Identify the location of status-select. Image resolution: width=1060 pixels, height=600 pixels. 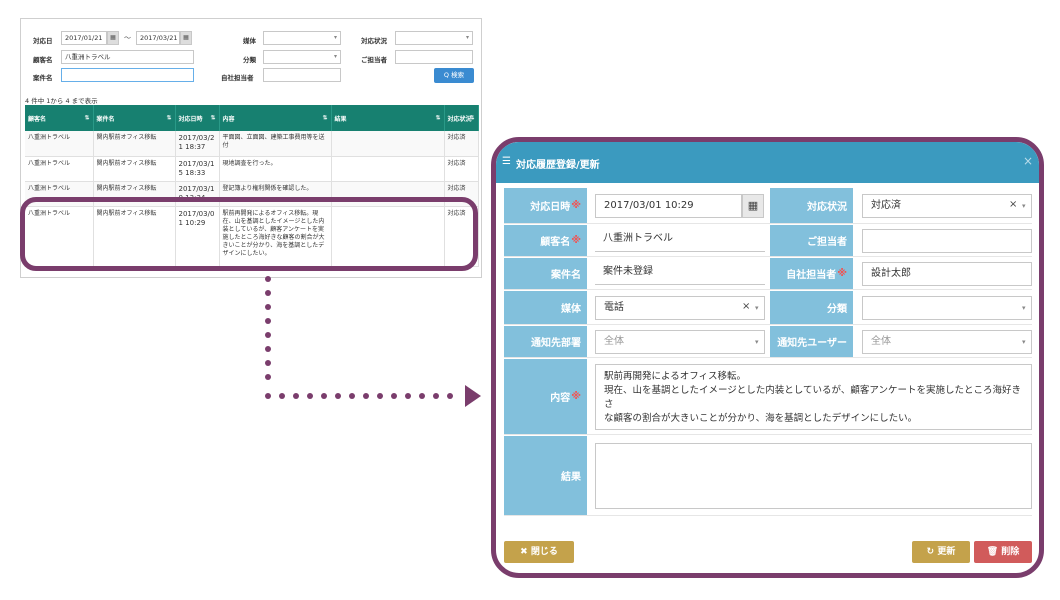
(434, 38).